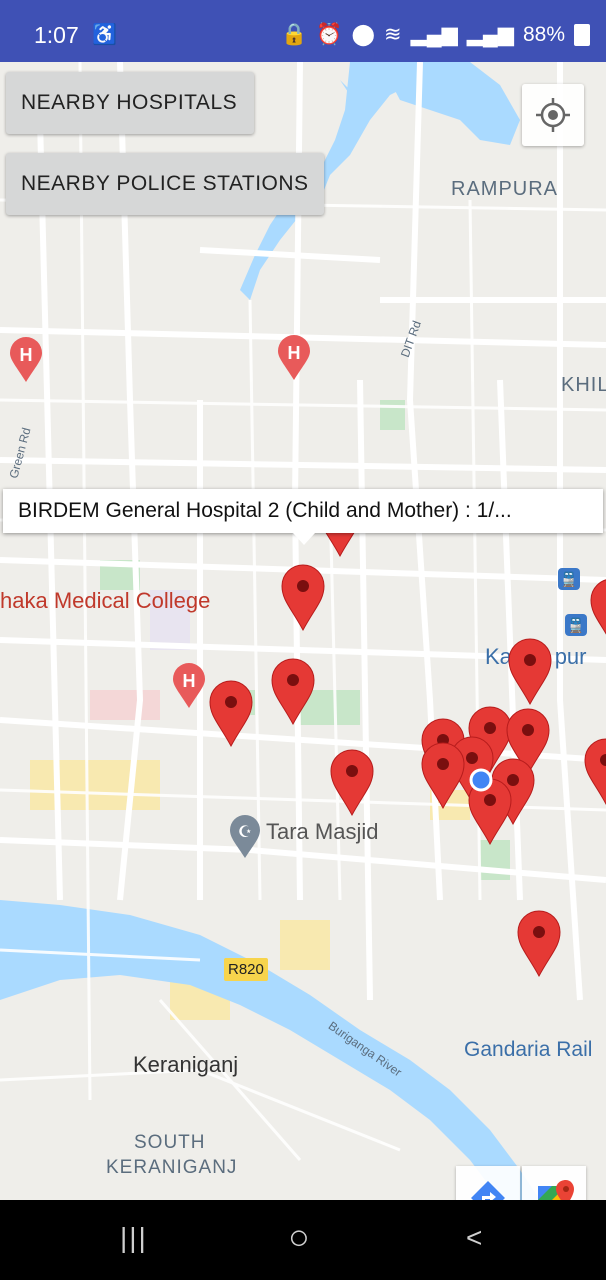 The width and height of the screenshot is (606, 1280). What do you see at coordinates (130, 103) in the screenshot?
I see `nearby-hospitals-button: NEARBY HOSPITALS` at bounding box center [130, 103].